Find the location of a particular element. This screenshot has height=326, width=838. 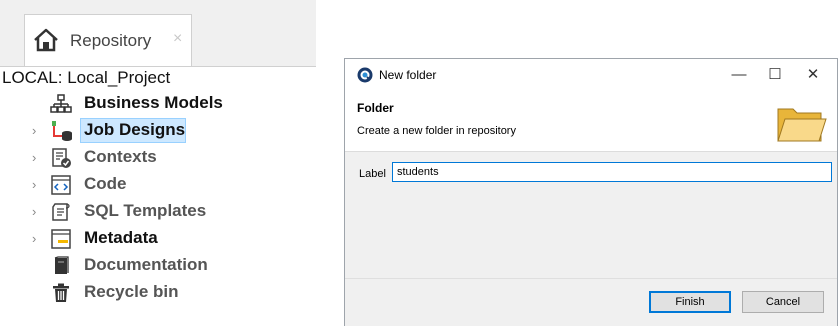

tree-item-label: Recycle bin is located at coordinates (131, 291).